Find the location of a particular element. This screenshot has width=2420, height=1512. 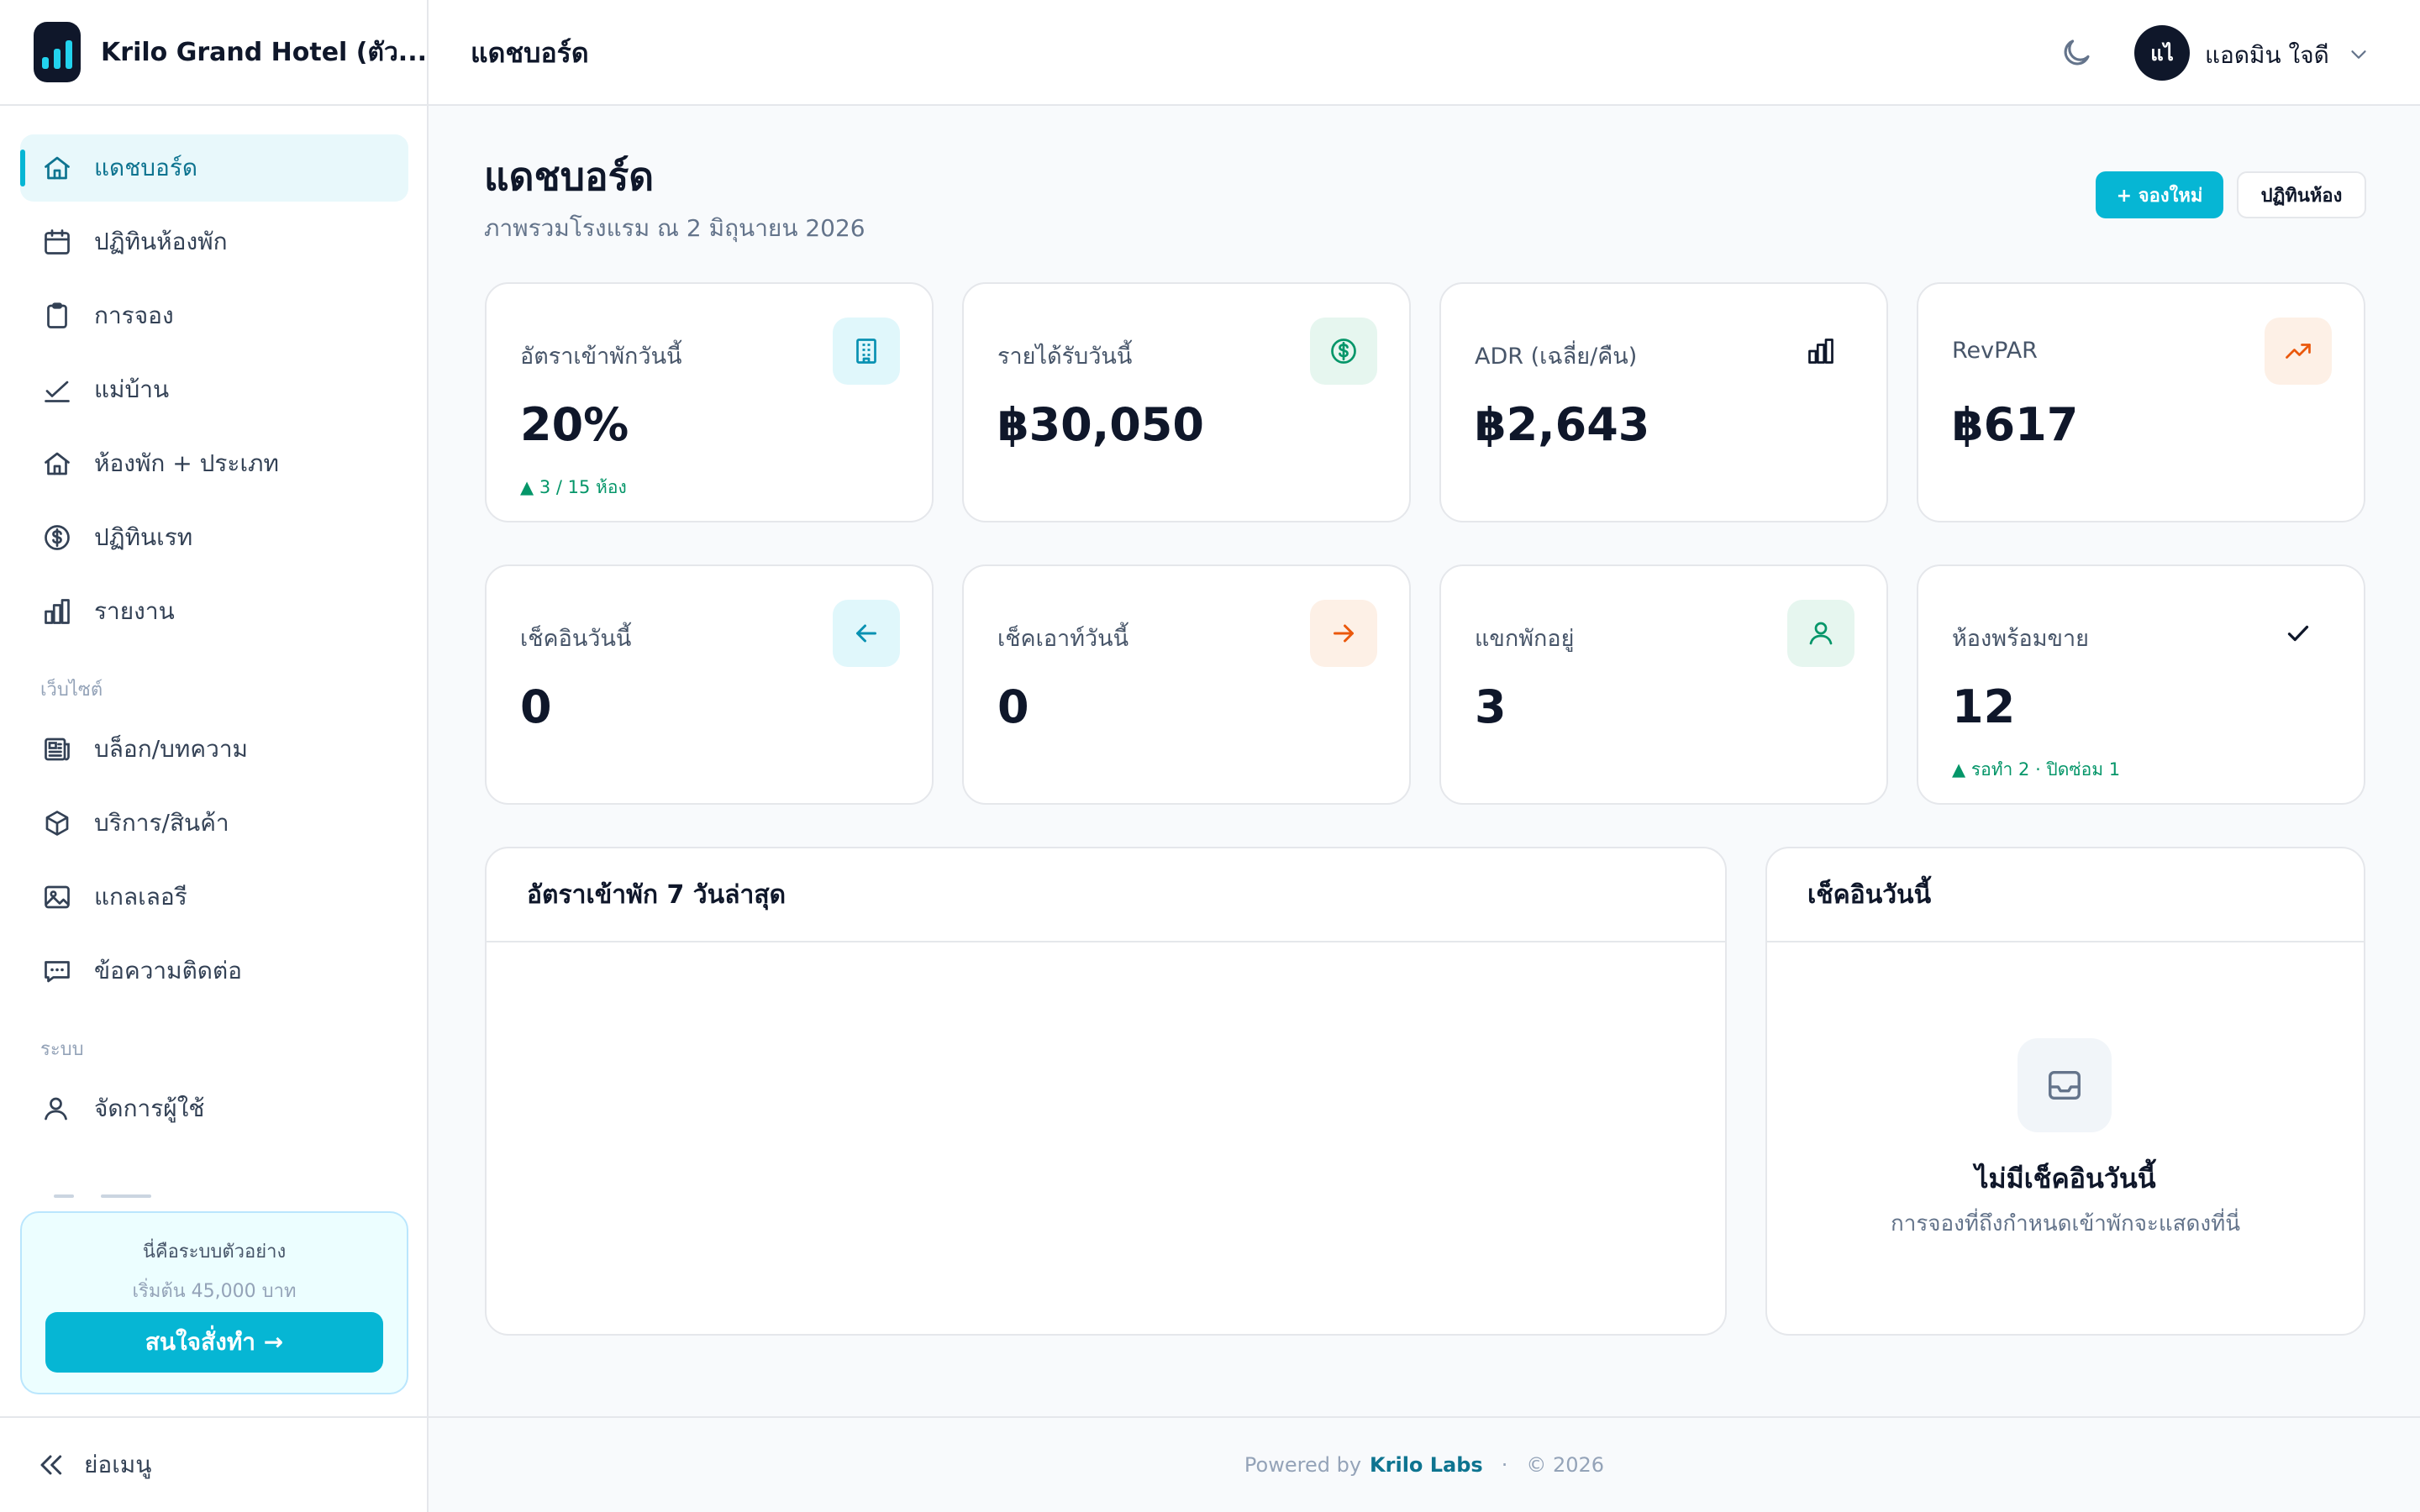

stat-card-available-rooms: ห้องพร้อมขาย 12 ▲ รอทำ 2 · ปิดซ่อม 1 is located at coordinates (2141, 684).